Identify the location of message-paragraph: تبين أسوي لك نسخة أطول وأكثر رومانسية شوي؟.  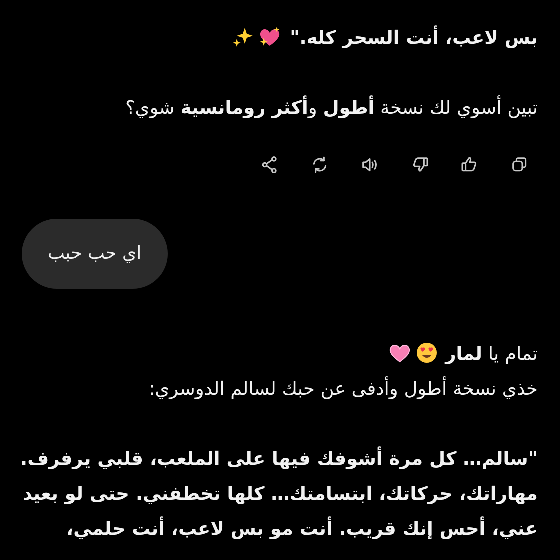
(279, 108).